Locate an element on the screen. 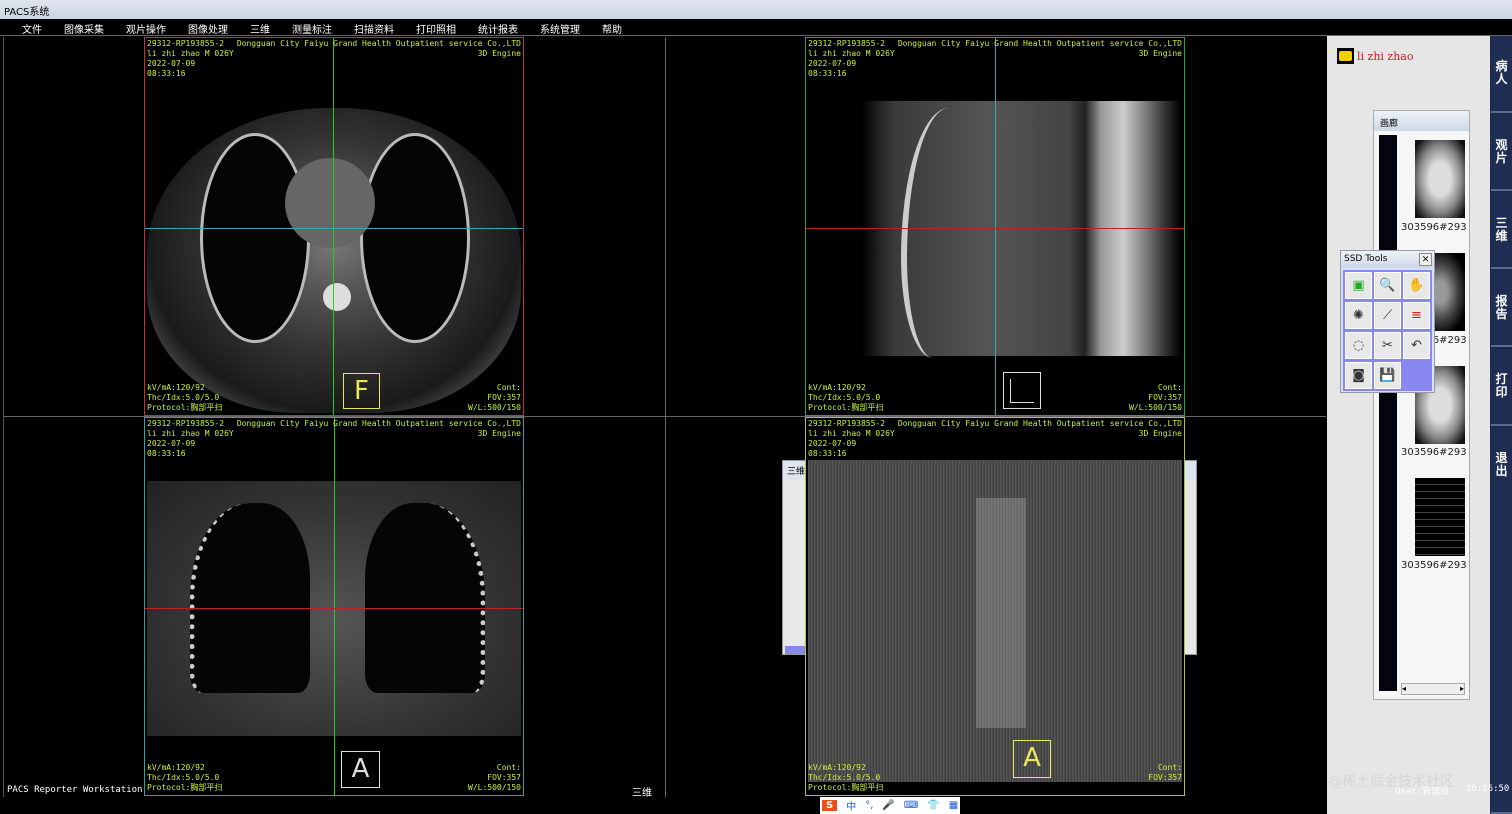 This screenshot has width=1512, height=814. menu-3d: 三维 is located at coordinates (260, 27).